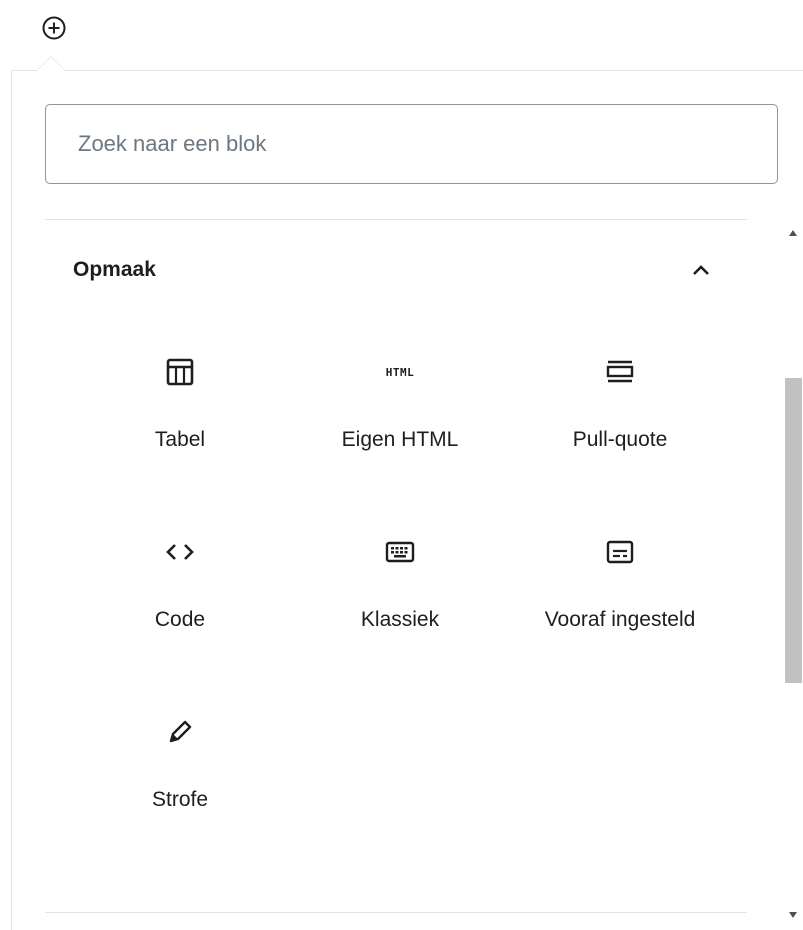 The image size is (803, 930). What do you see at coordinates (180, 420) in the screenshot?
I see `block-item-tabel: Tabel` at bounding box center [180, 420].